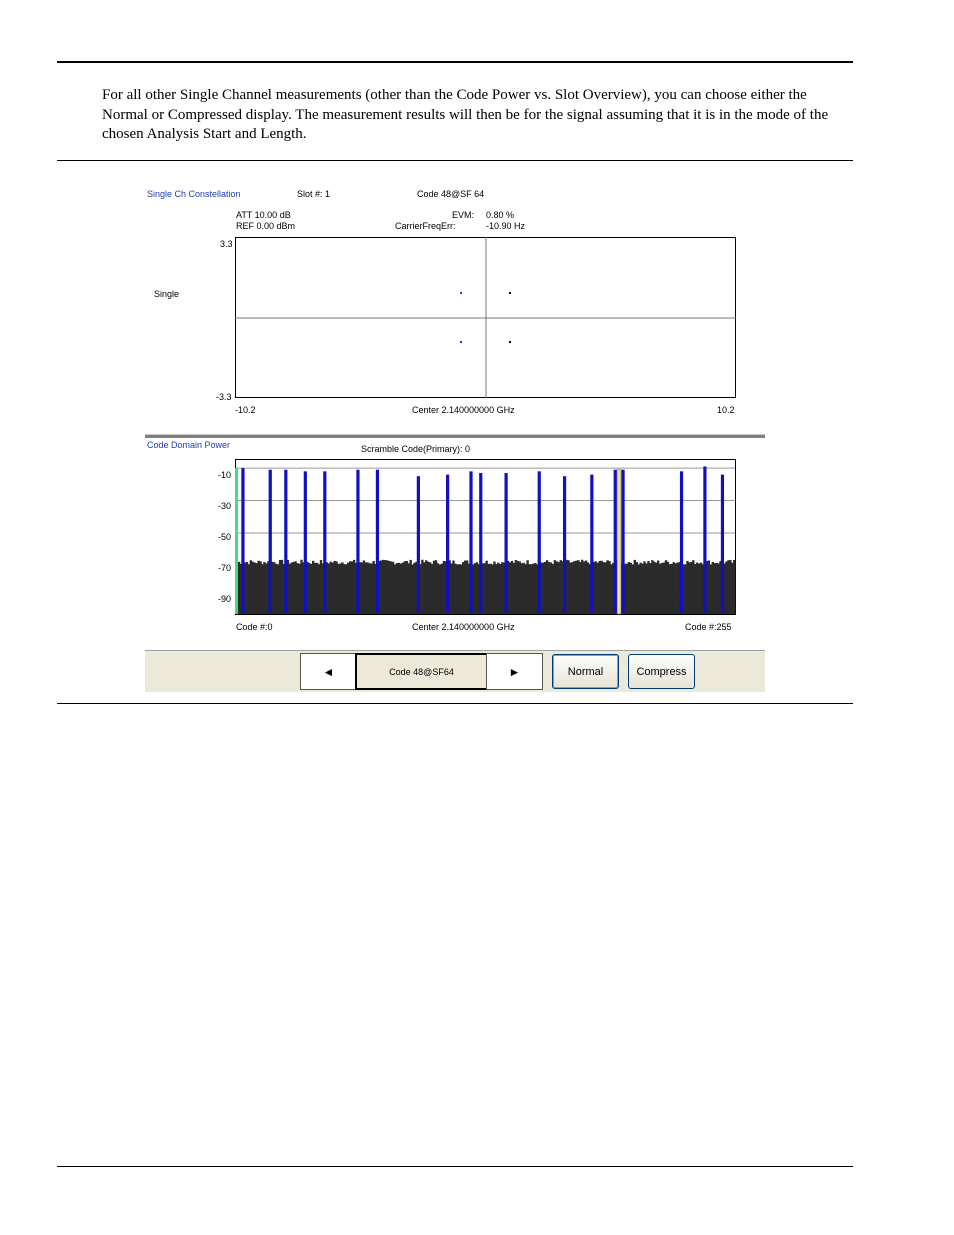 The height and width of the screenshot is (1235, 954). Describe the element at coordinates (585, 671) in the screenshot. I see `normal-button: Normal` at that location.